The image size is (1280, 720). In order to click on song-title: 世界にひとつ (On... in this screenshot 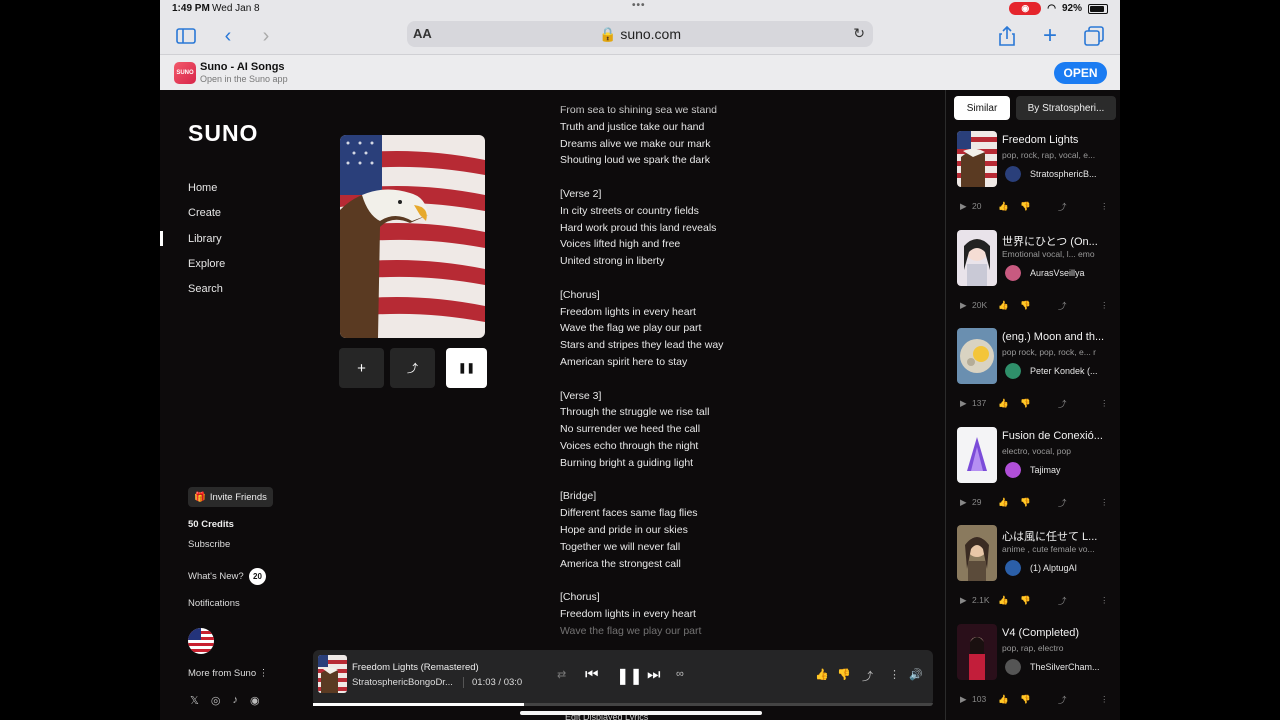, I will do `click(1060, 241)`.